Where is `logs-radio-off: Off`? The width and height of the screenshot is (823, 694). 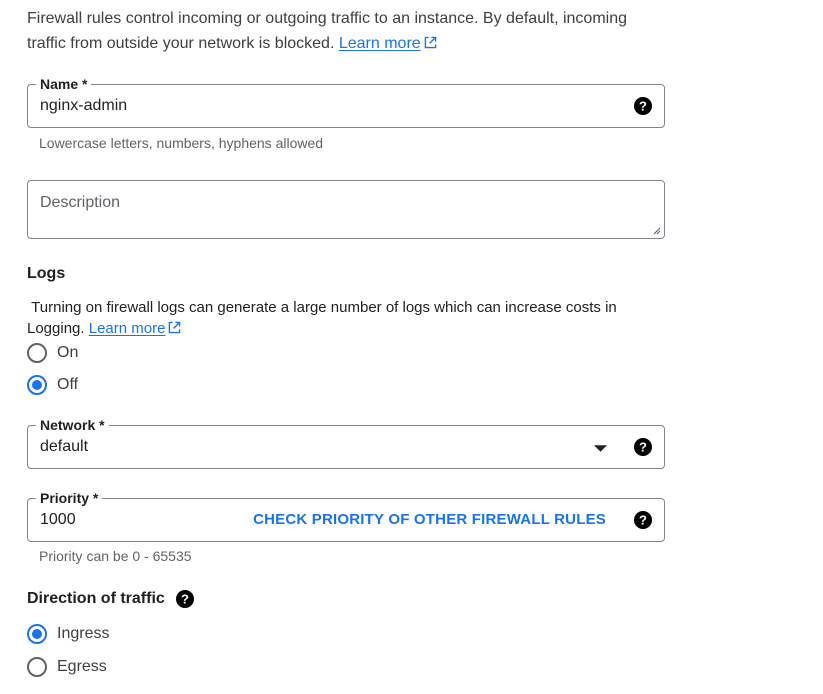
logs-radio-off: Off is located at coordinates (52, 385).